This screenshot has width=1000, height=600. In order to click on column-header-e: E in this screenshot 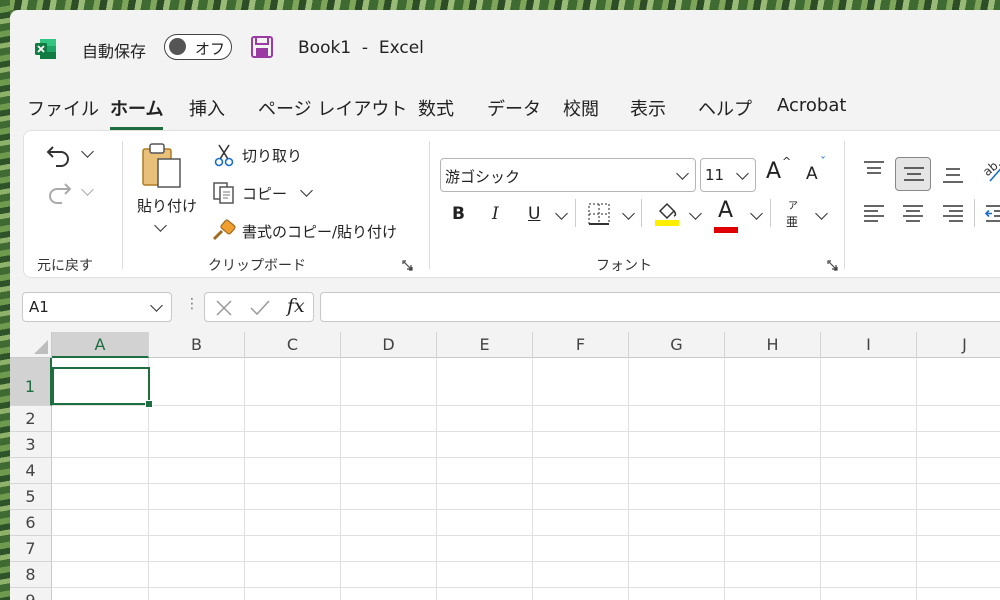, I will do `click(485, 345)`.